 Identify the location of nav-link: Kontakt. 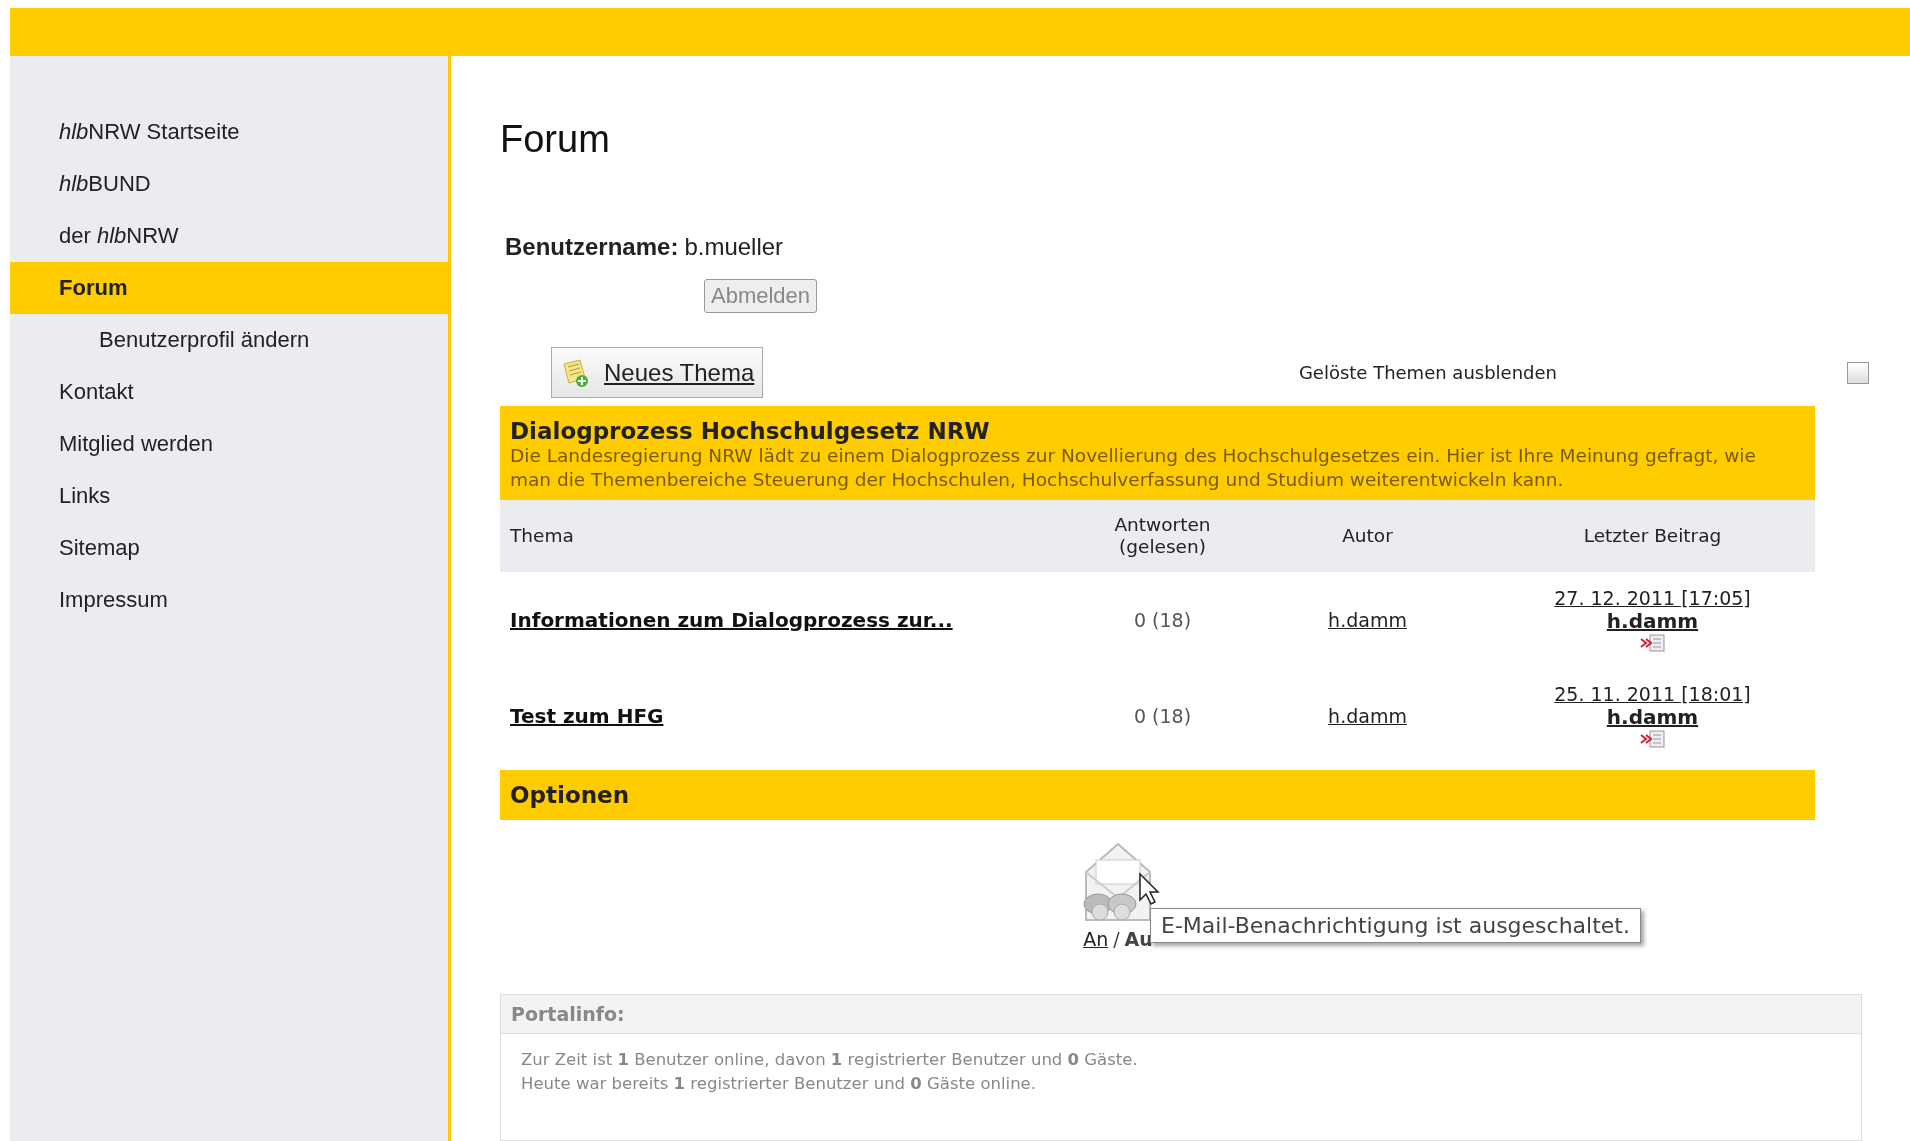
(229, 392).